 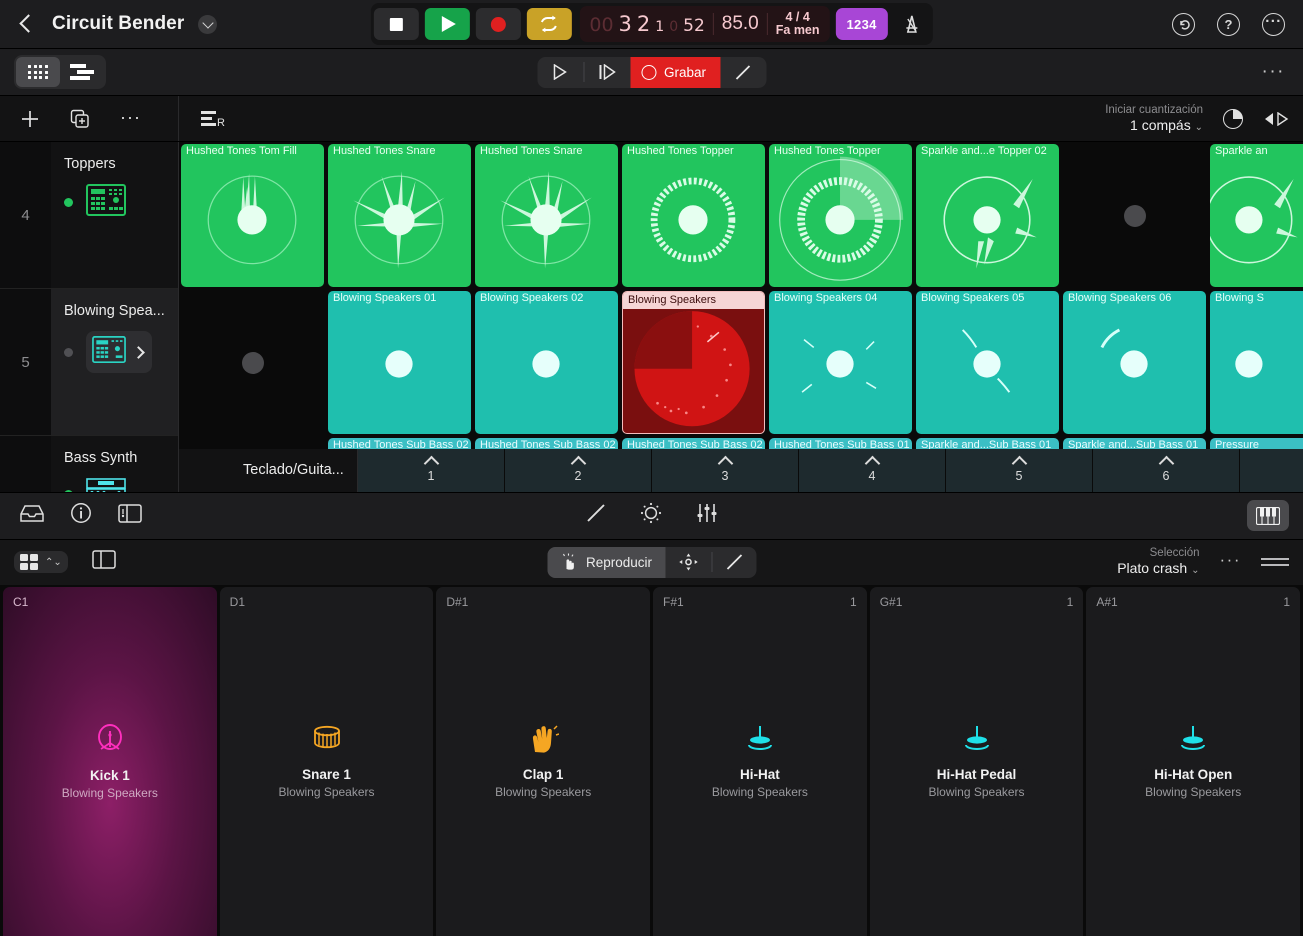 I want to click on grid-view-icon, so click(x=38, y=72).